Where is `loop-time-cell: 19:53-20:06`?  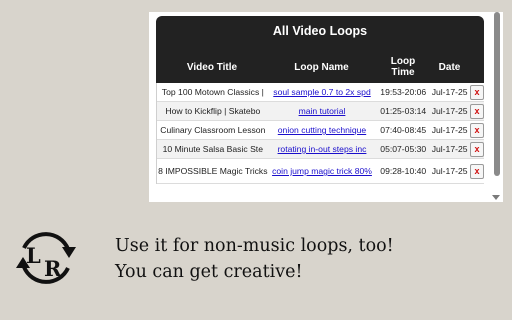 loop-time-cell: 19:53-20:06 is located at coordinates (403, 92).